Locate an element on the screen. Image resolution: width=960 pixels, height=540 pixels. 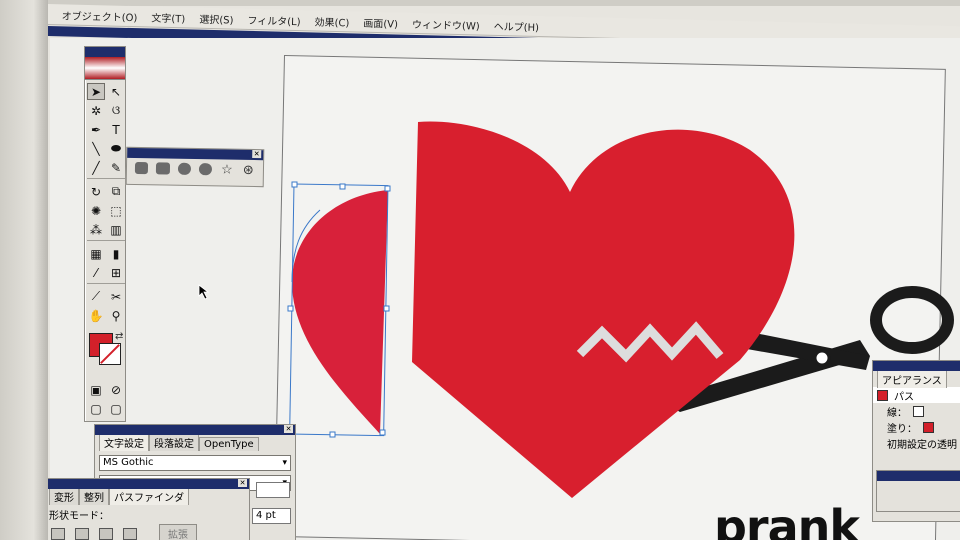
layers-panel-header is located at coordinates (918, 476).